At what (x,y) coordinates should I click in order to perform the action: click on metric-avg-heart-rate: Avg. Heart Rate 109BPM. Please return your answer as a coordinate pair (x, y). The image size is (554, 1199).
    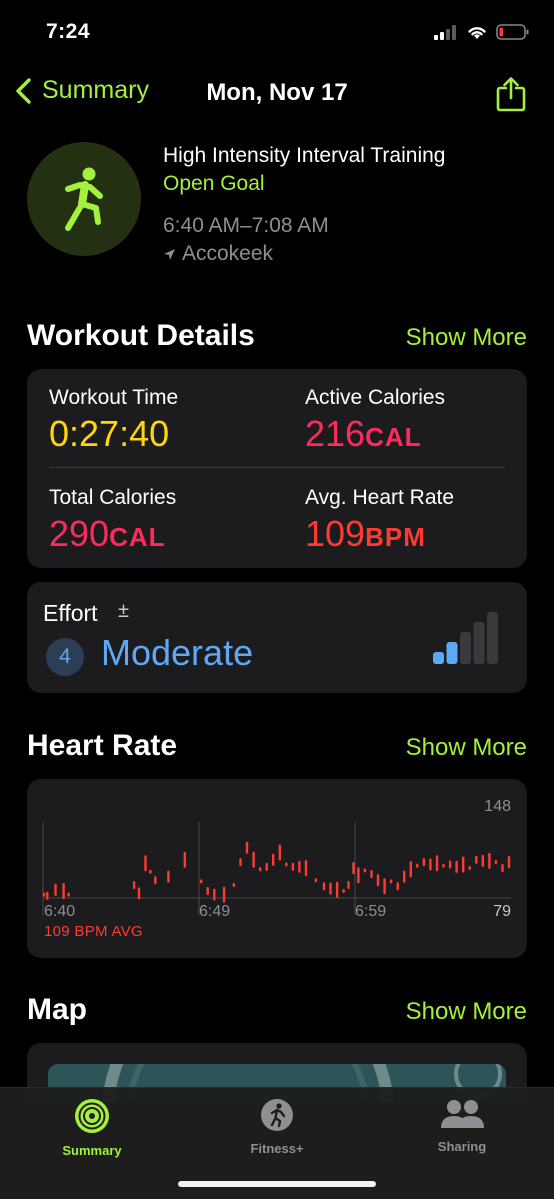
    Looking at the image, I should click on (379, 521).